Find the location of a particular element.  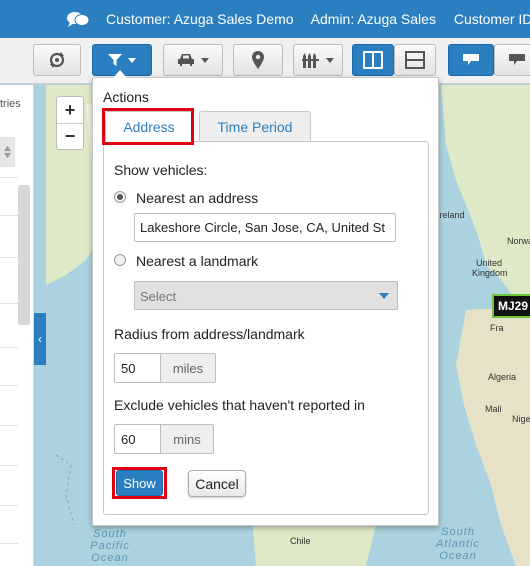

map-label-niger: Niger is located at coordinates (521, 419).